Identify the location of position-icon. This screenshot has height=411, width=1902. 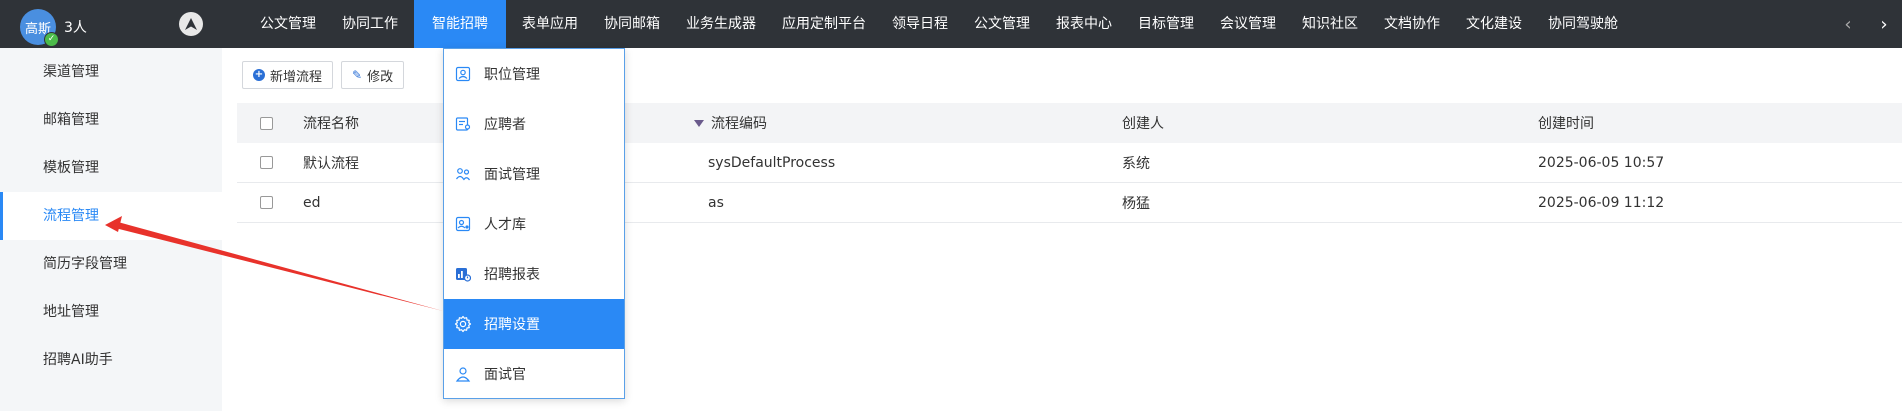
(463, 74).